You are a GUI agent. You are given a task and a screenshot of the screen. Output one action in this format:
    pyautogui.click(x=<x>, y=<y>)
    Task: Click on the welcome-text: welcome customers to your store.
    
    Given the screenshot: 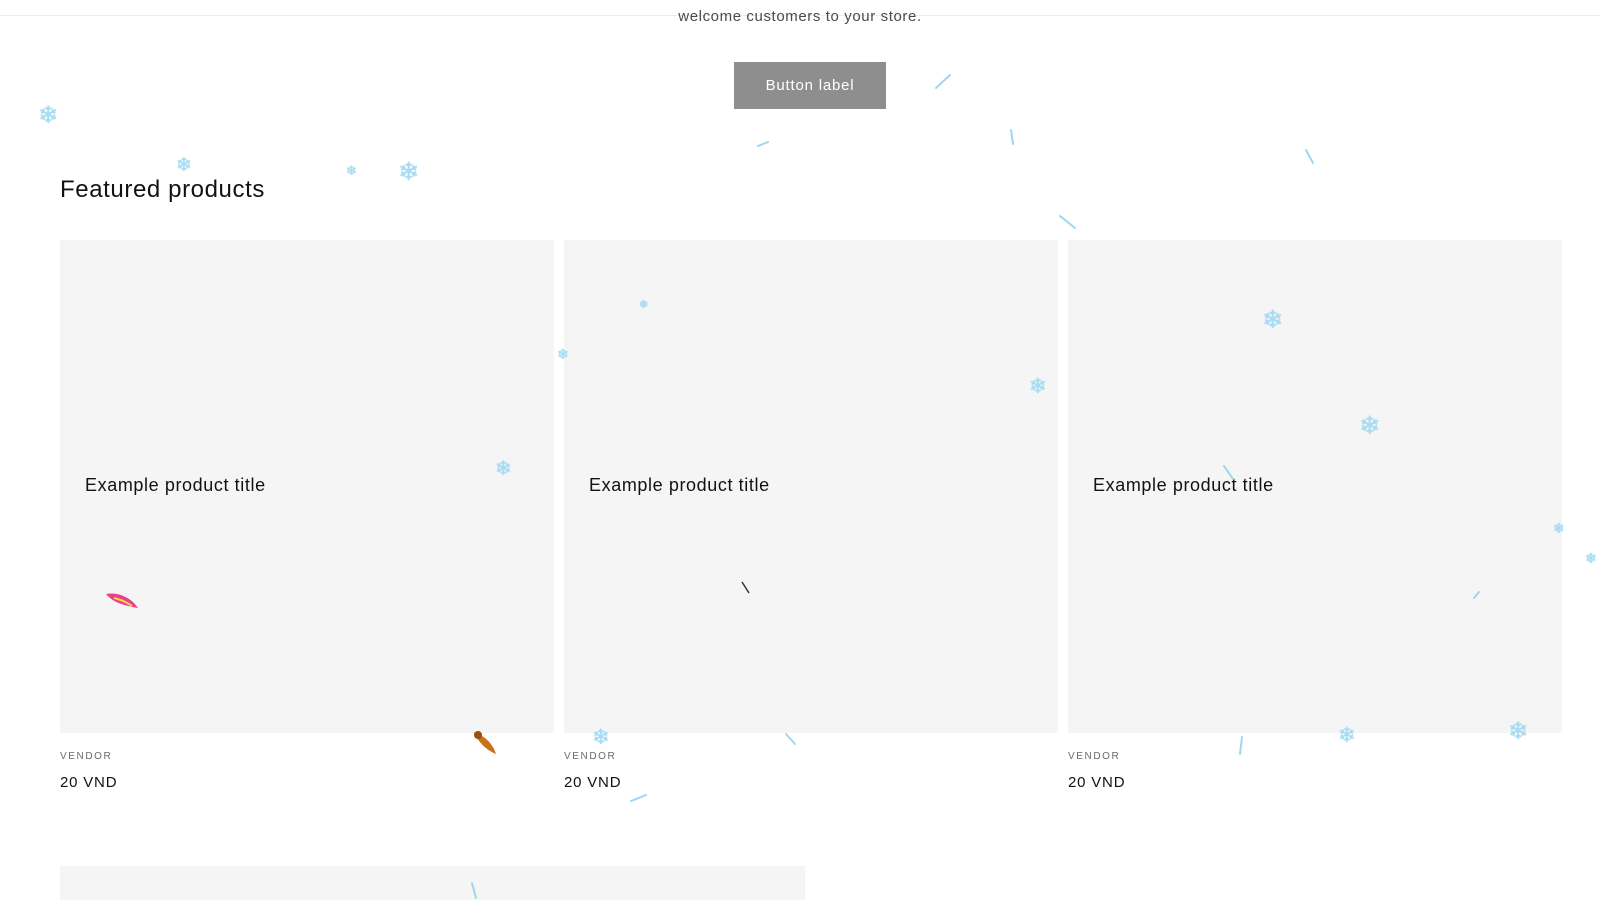 What is the action you would take?
    pyautogui.click(x=800, y=16)
    